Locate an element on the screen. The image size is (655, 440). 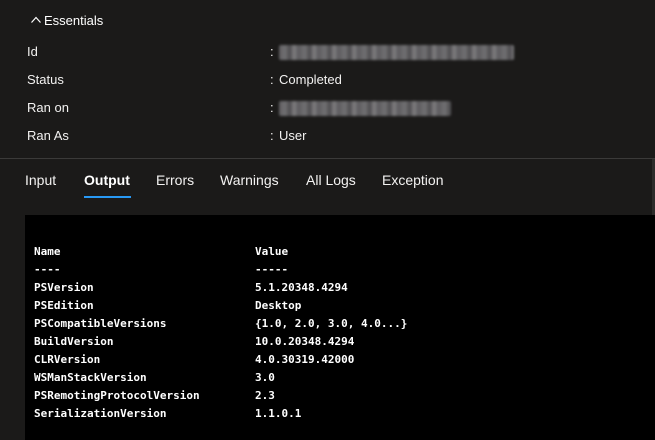
output-row-value: {1.0, 2.0, 3.0, 4.0...} is located at coordinates (331, 323).